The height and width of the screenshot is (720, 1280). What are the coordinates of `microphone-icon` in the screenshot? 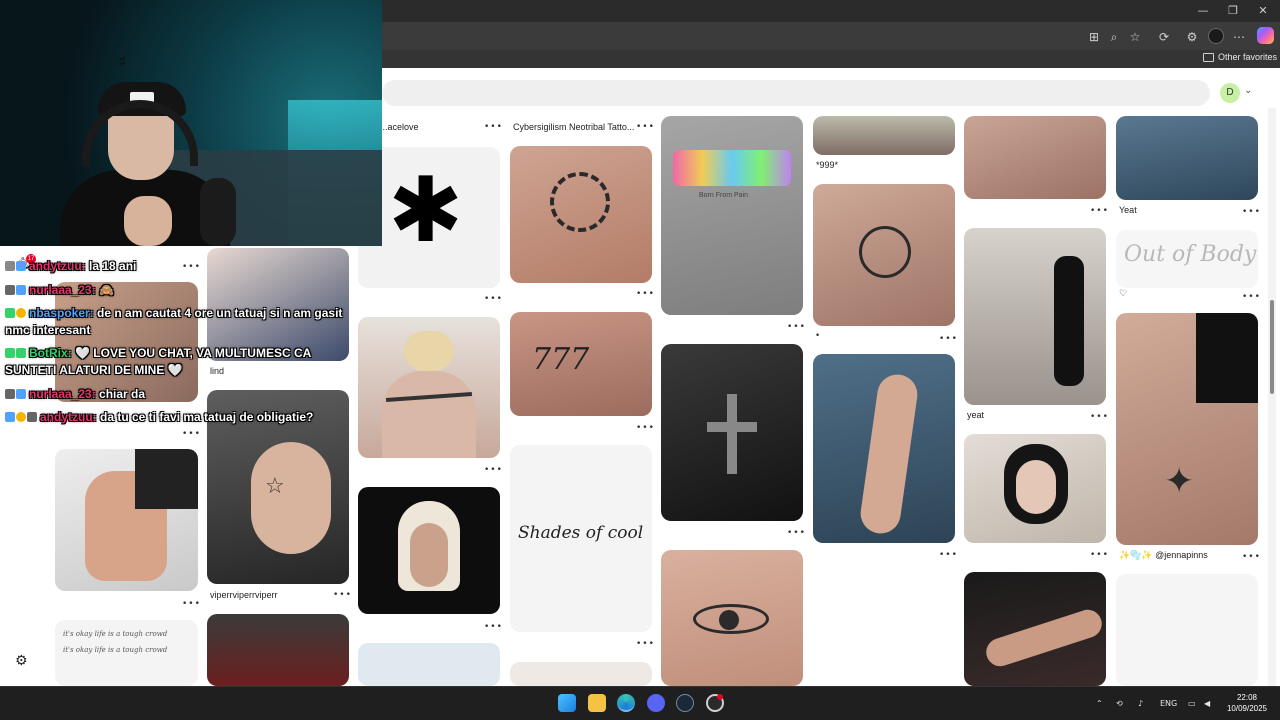 It's located at (218, 212).